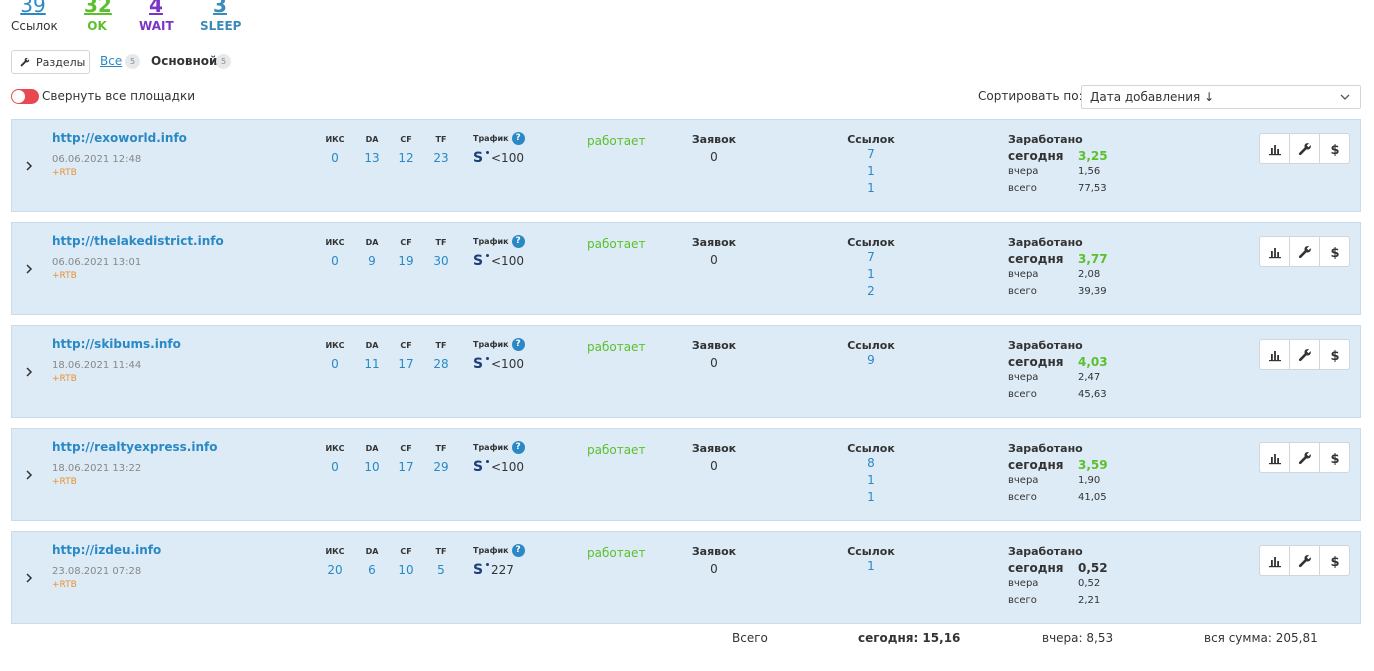 The height and width of the screenshot is (671, 1374). I want to click on row-actions: $, so click(1304, 354).